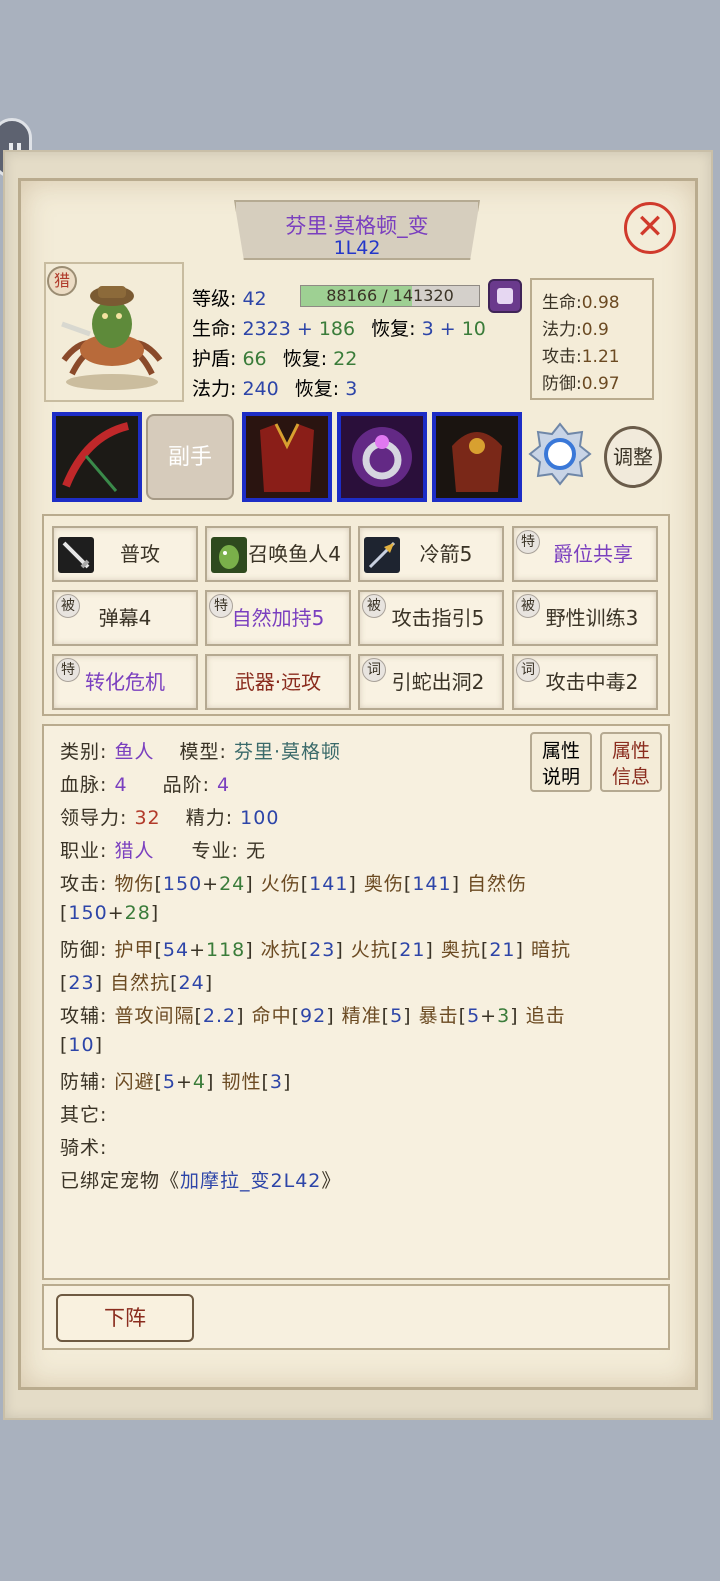 This screenshot has width=720, height=1581. What do you see at coordinates (593, 554) in the screenshot?
I see `skill-label: 爵位共享` at bounding box center [593, 554].